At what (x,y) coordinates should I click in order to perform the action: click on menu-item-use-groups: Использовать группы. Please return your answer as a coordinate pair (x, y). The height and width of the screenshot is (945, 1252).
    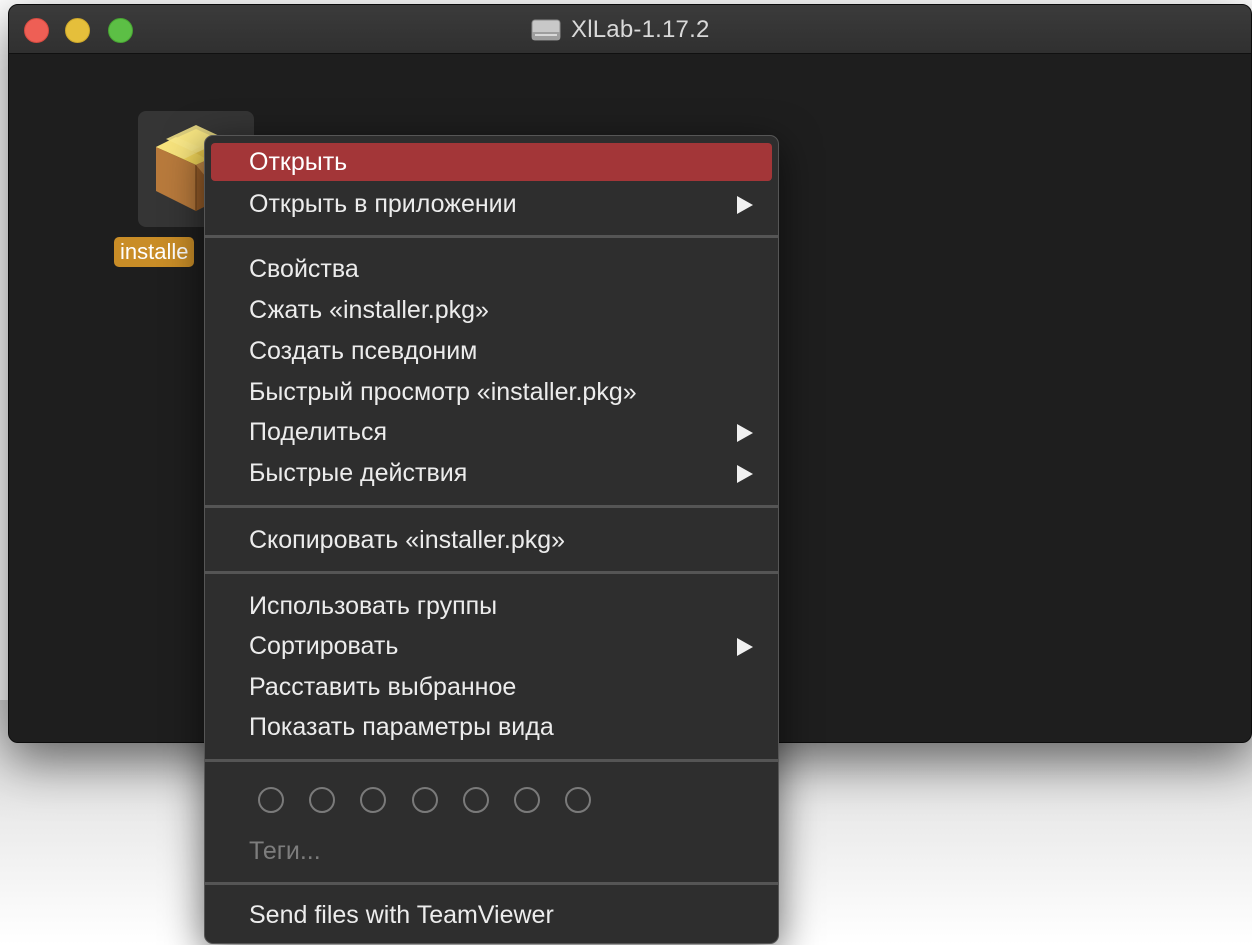
    Looking at the image, I should click on (491, 606).